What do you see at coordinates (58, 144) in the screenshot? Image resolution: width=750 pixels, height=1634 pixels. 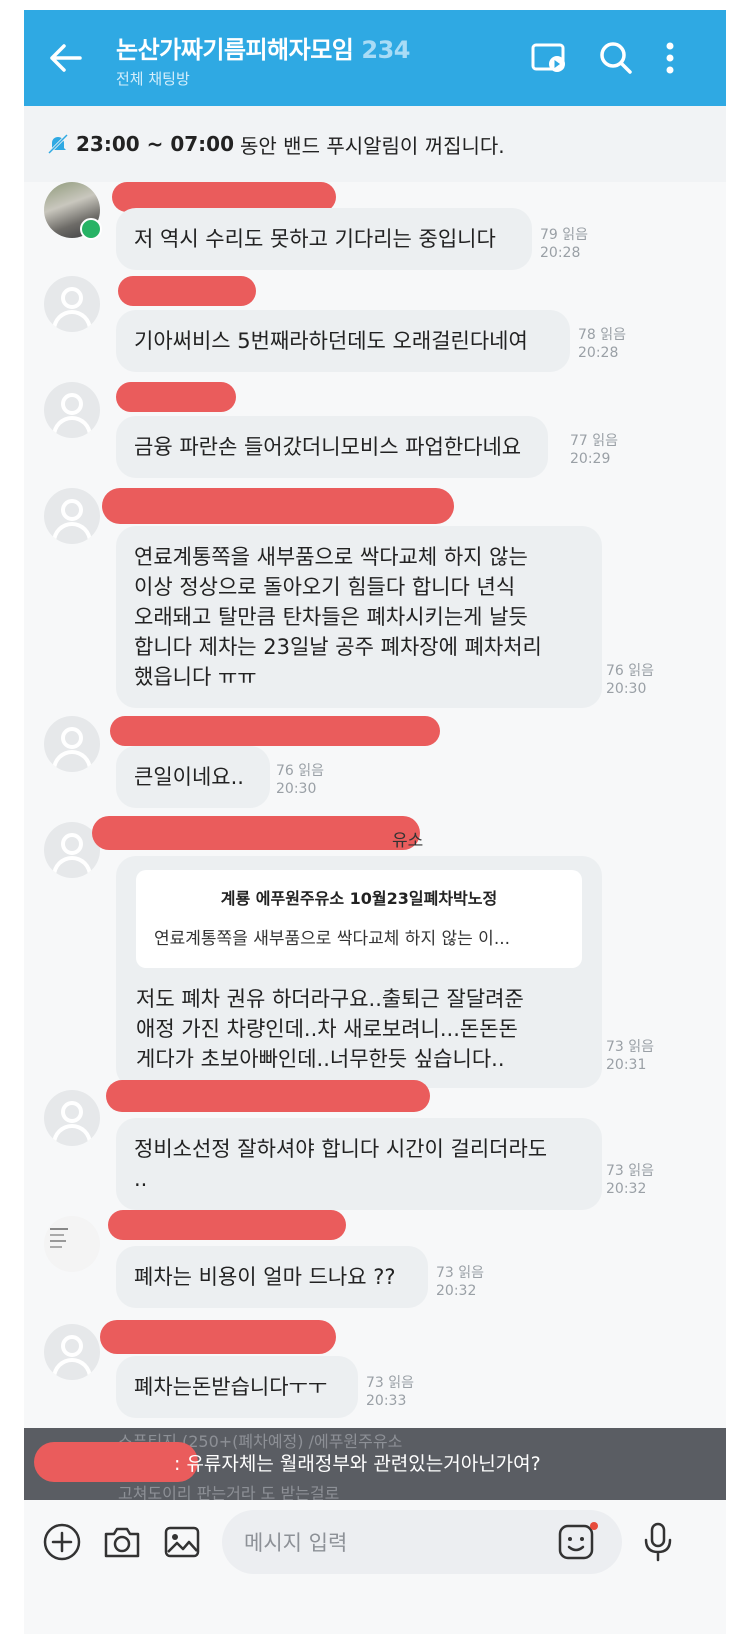 I see `muted-bell-icon` at bounding box center [58, 144].